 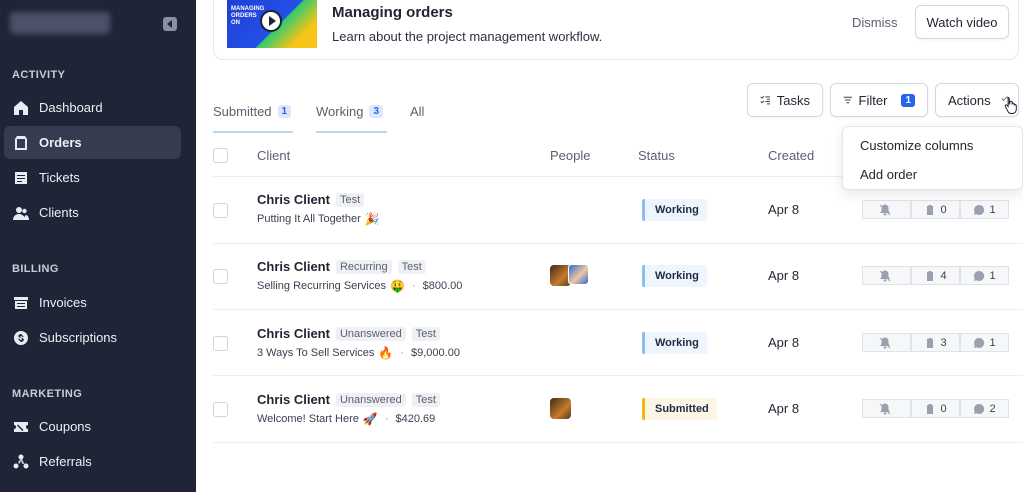 What do you see at coordinates (63, 302) in the screenshot?
I see `sidebar-item-label: Invoices` at bounding box center [63, 302].